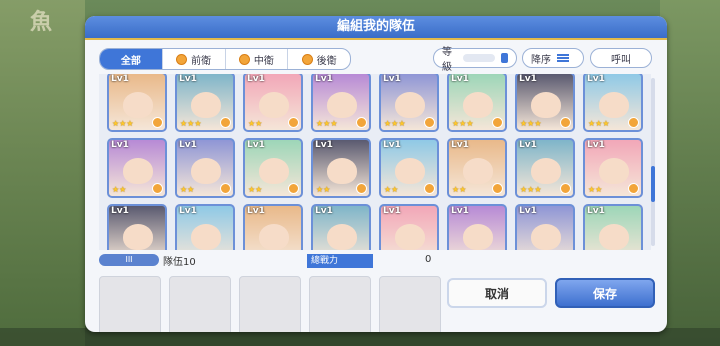 This screenshot has width=720, height=346. What do you see at coordinates (263, 61) in the screenshot?
I see `filter-tab-label: 中衛` at bounding box center [263, 61].